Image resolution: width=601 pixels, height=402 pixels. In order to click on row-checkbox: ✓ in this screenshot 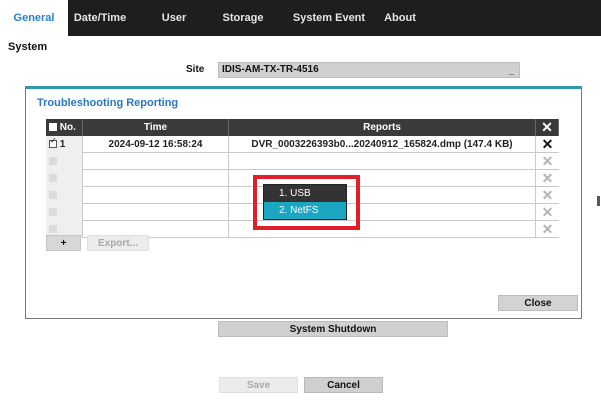, I will do `click(53, 143)`.